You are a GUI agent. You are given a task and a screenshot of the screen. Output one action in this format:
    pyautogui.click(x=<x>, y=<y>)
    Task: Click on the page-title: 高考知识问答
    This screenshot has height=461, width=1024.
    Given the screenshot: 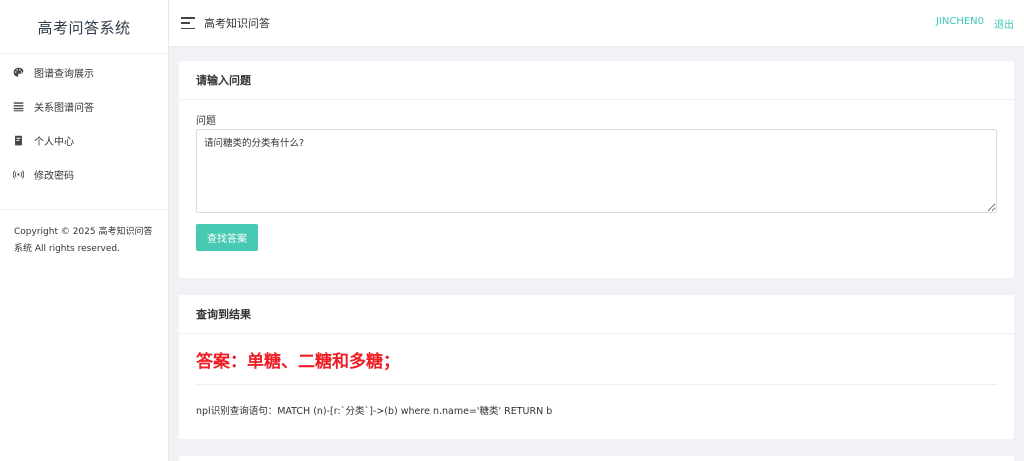 What is the action you would take?
    pyautogui.click(x=237, y=23)
    